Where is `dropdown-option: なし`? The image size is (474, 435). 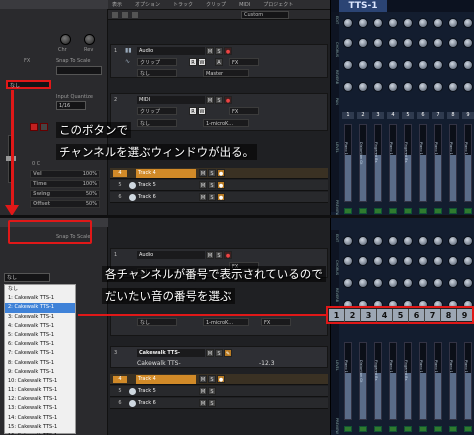
dropdown-option: なし is located at coordinates (40, 289).